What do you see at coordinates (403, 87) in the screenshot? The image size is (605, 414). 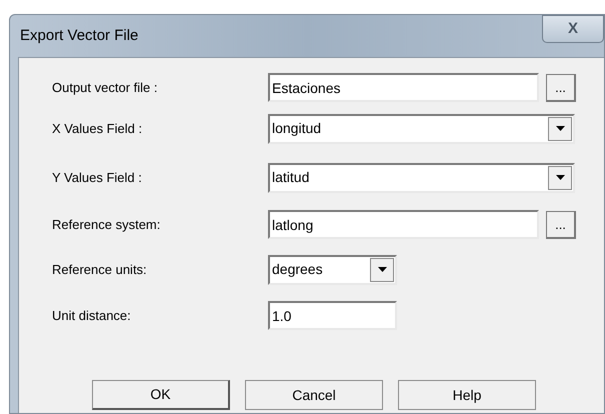 I see `text-field: Estaciones` at bounding box center [403, 87].